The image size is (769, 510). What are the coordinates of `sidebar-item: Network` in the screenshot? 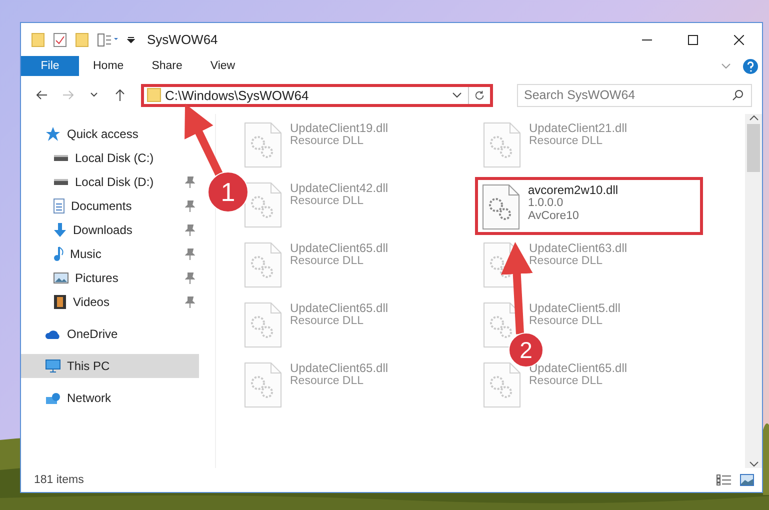 It's located at (110, 398).